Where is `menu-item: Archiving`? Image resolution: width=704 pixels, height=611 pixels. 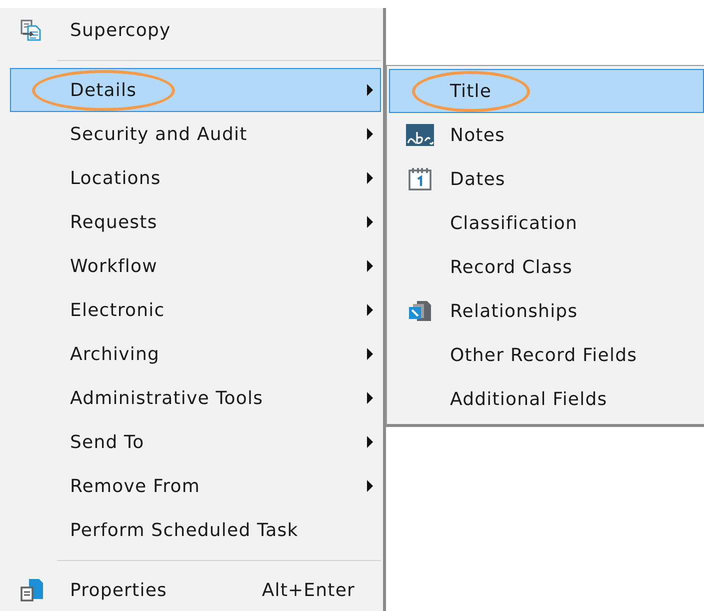
menu-item: Archiving is located at coordinates (195, 354).